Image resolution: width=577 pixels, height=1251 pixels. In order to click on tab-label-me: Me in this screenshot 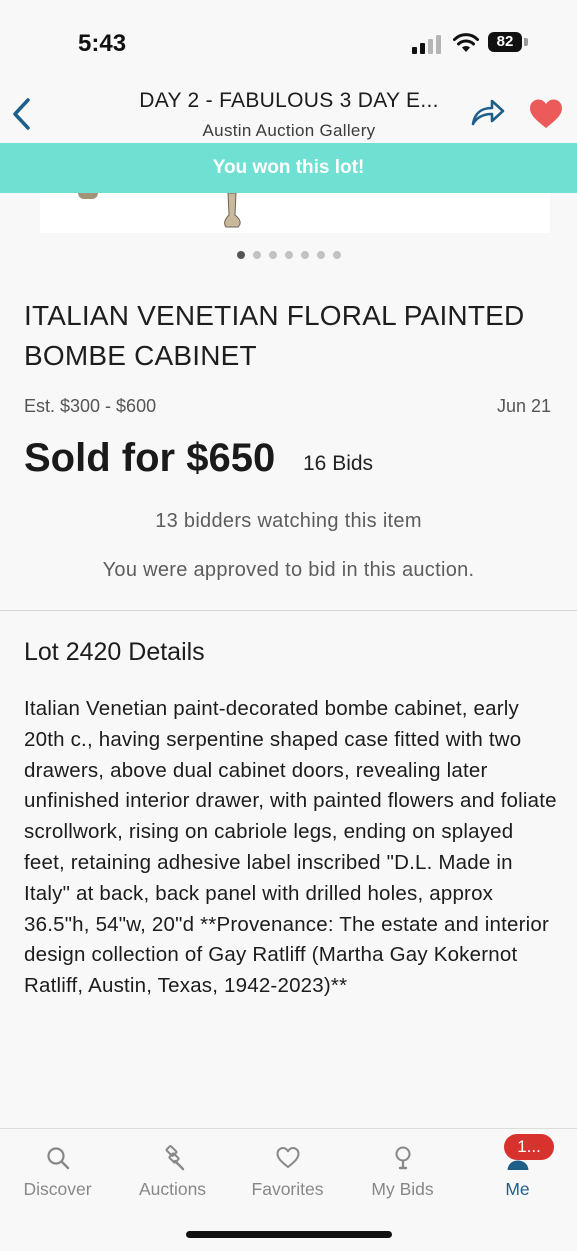, I will do `click(517, 1189)`.